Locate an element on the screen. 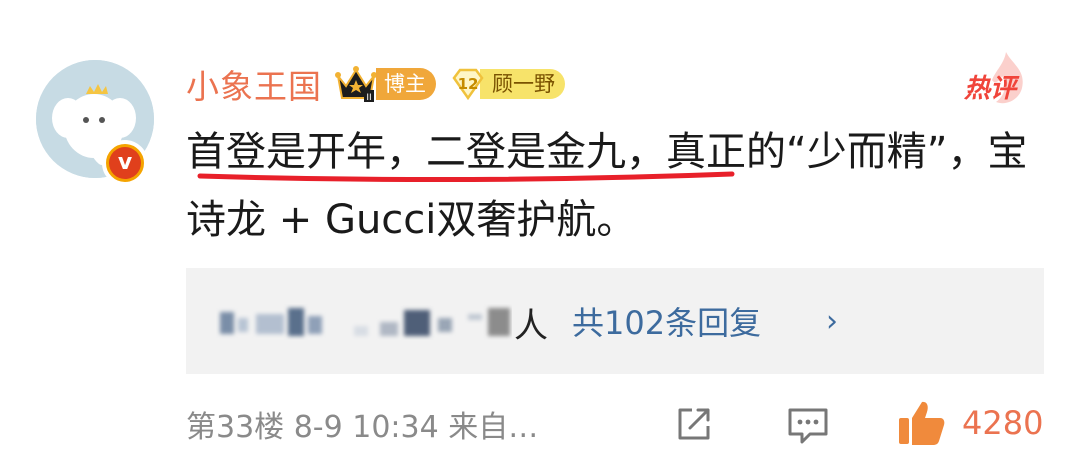 The image size is (1080, 472). fan-name: 顾一野 is located at coordinates (522, 84).